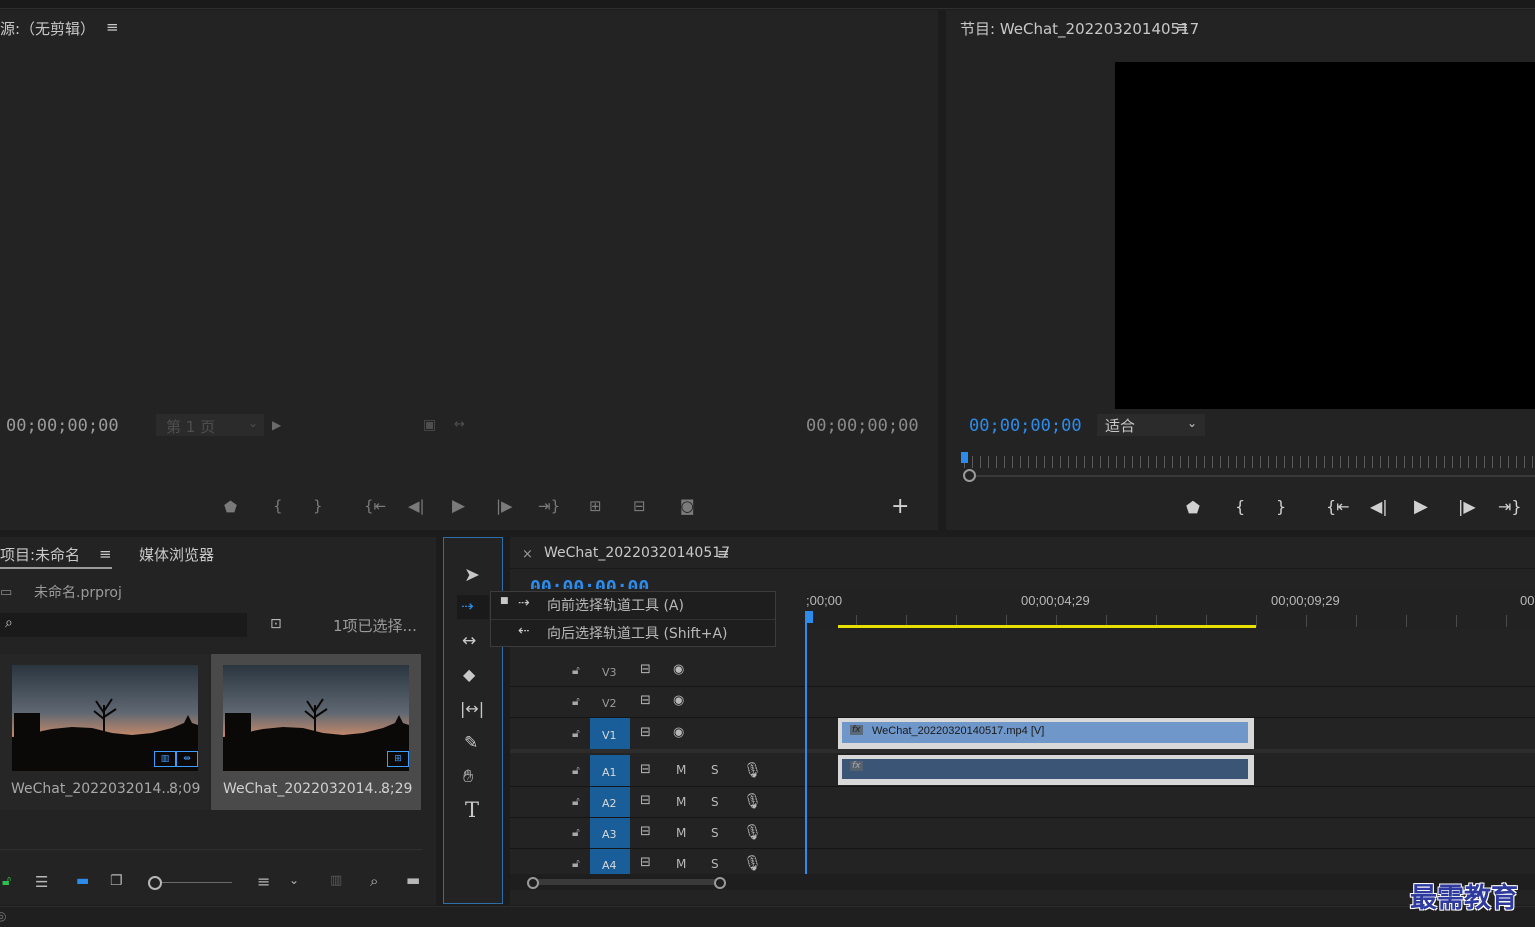 Image resolution: width=1535 pixels, height=927 pixels. I want to click on hand-tool-icon: ✋︎, so click(468, 776).